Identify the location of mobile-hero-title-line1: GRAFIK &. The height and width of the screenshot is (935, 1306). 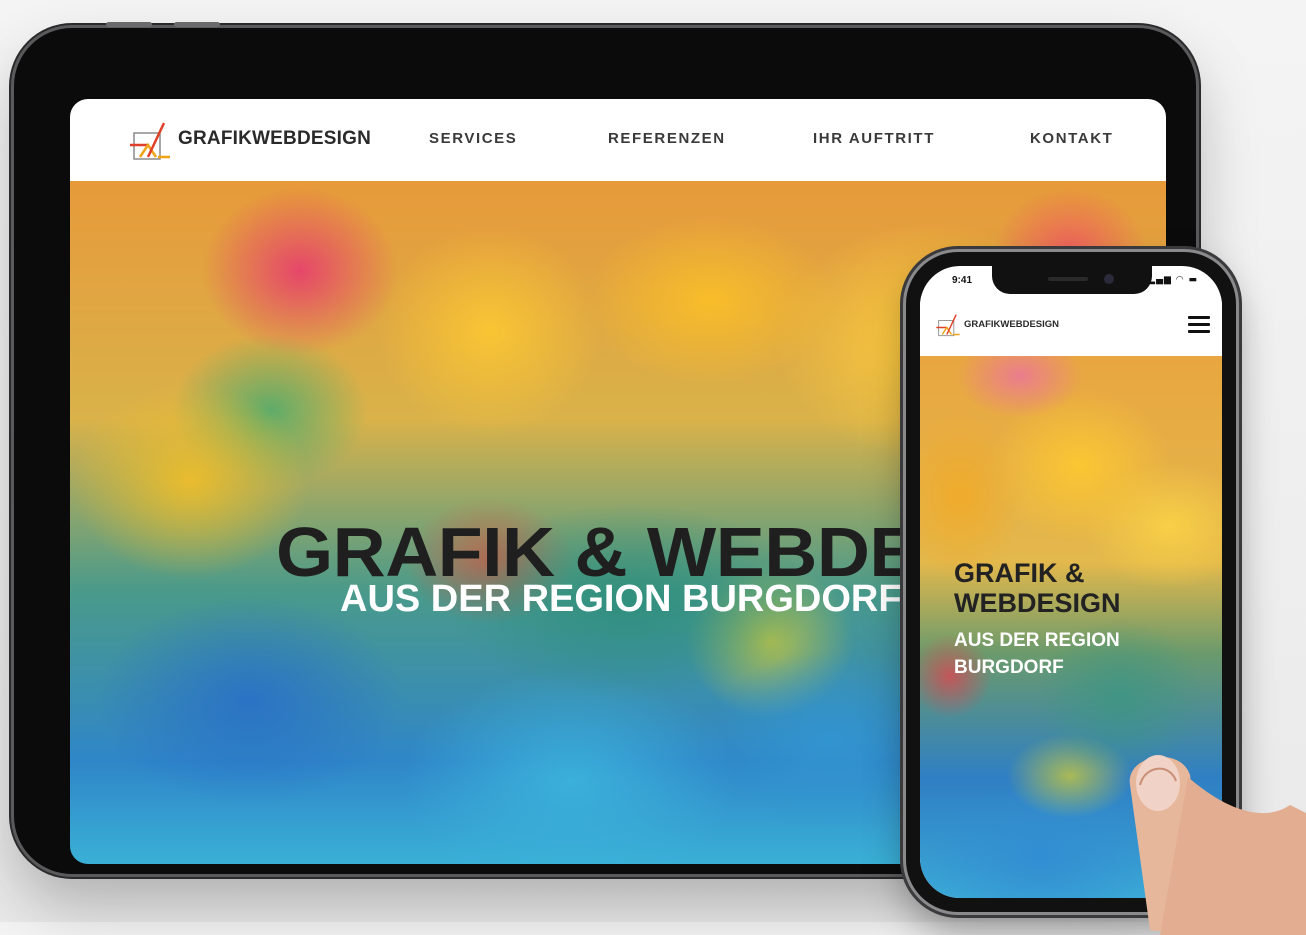
(1019, 573).